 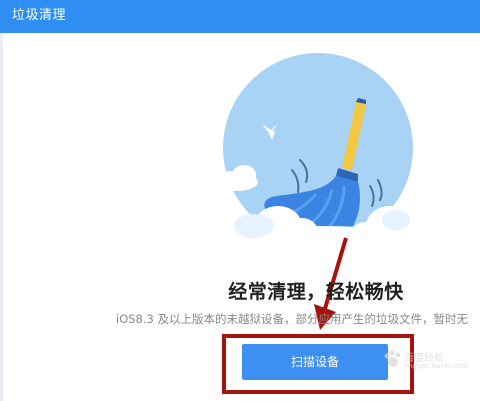 I want to click on broom-head-icon, so click(x=312, y=204).